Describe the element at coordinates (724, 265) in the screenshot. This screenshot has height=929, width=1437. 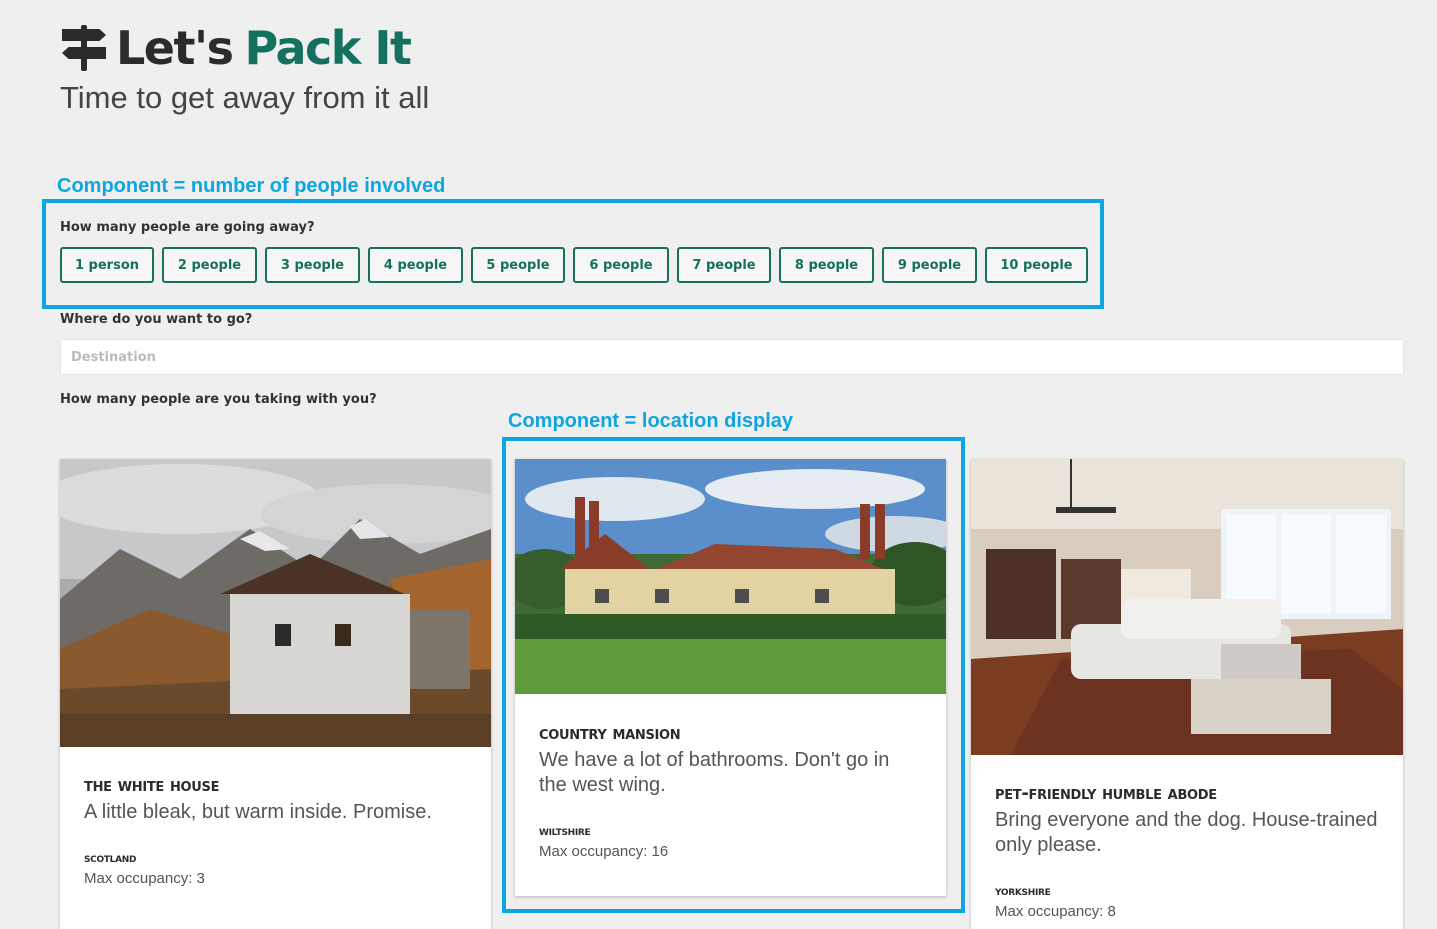
I see `people-option-7: 7 people` at that location.